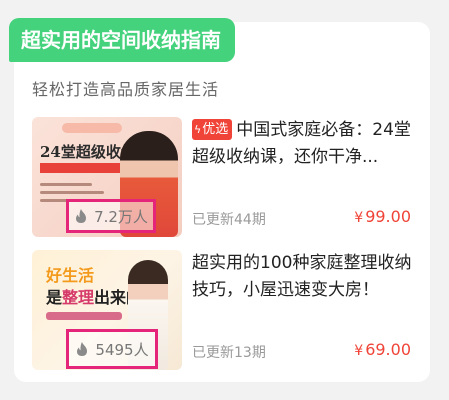 The height and width of the screenshot is (400, 449). I want to click on course-title-text: 超实用的100种家庭整理收纳技巧，小屋迅速变大房！, so click(302, 276).